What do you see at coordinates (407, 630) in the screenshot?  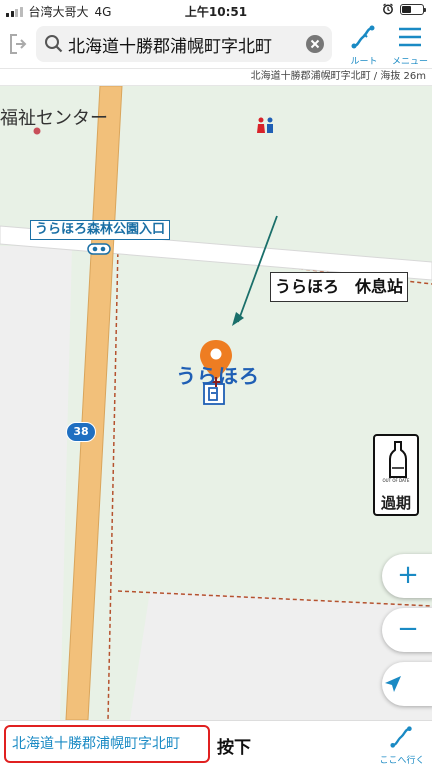 I see `zoom-out-button: −` at bounding box center [407, 630].